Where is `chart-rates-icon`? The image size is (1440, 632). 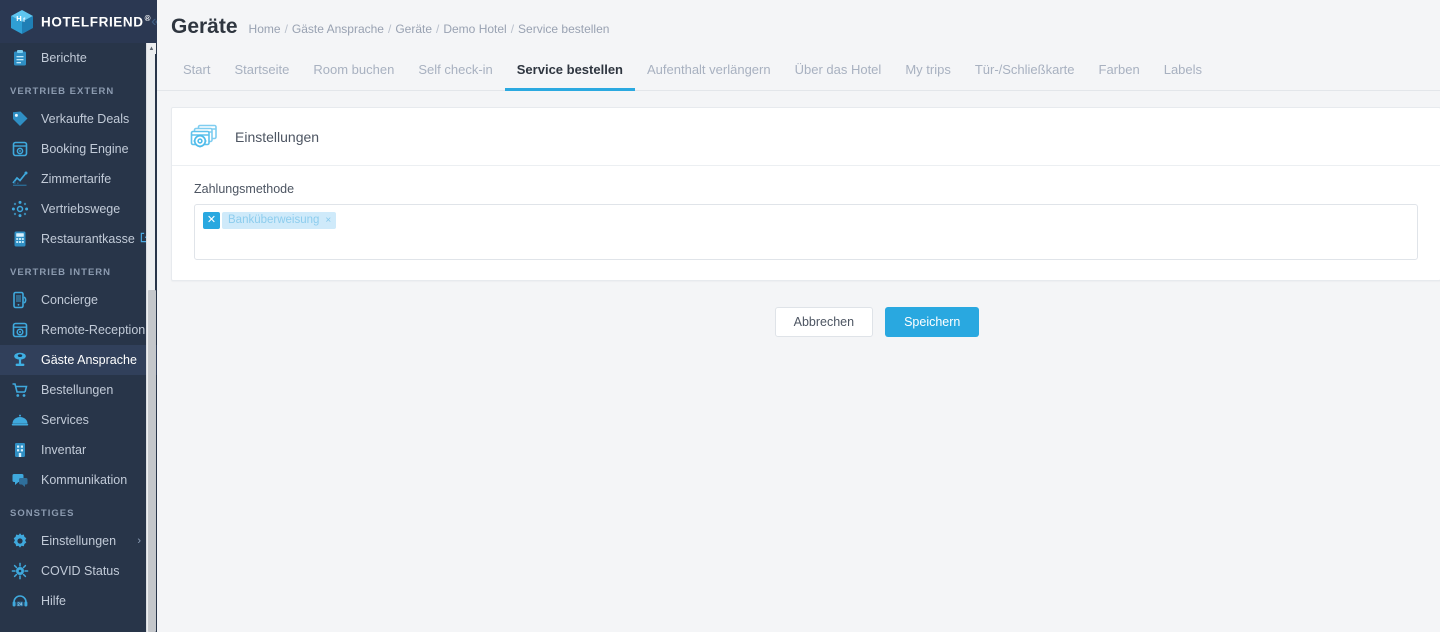 chart-rates-icon is located at coordinates (20, 179).